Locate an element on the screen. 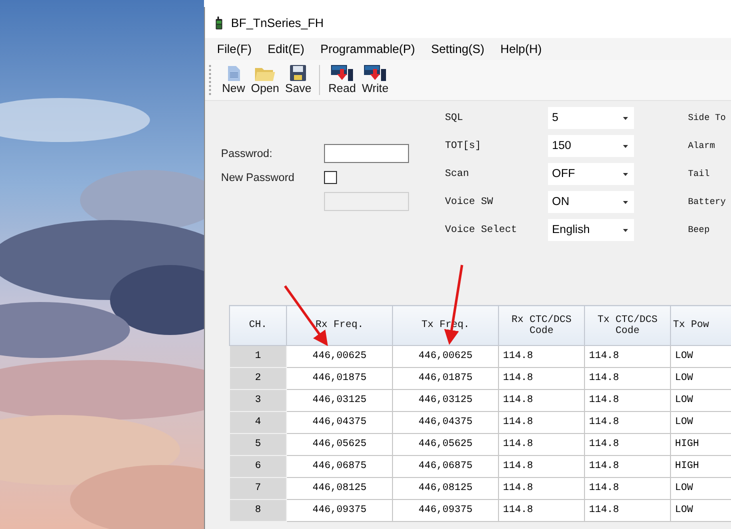 This screenshot has height=529, width=731. dropdown: 150 is located at coordinates (591, 146).